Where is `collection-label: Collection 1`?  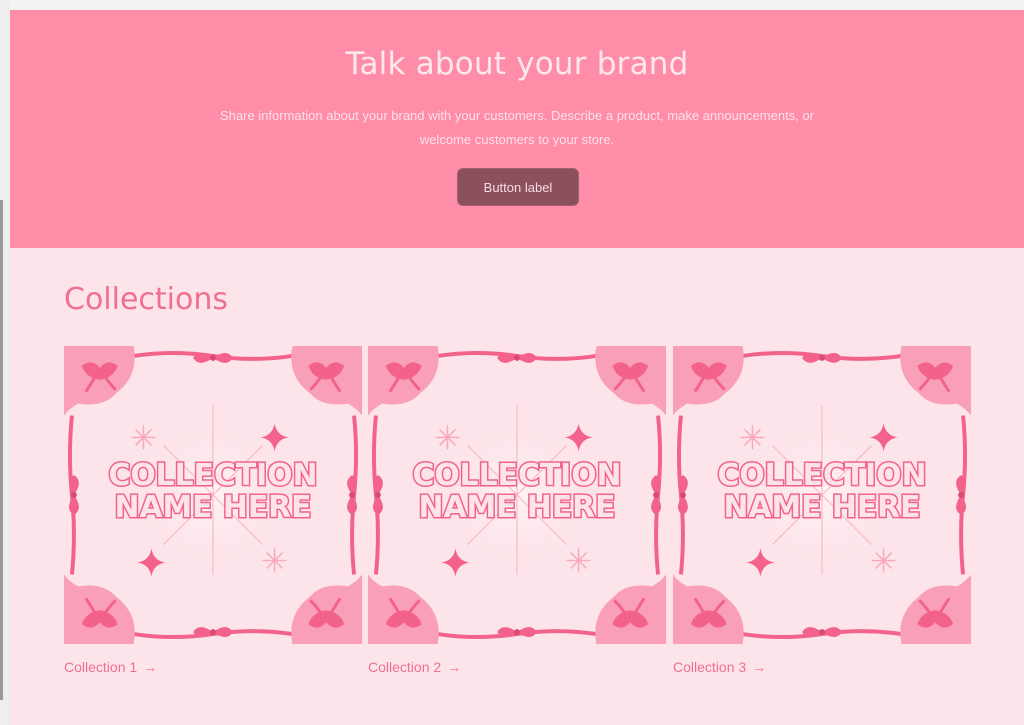 collection-label: Collection 1 is located at coordinates (101, 667).